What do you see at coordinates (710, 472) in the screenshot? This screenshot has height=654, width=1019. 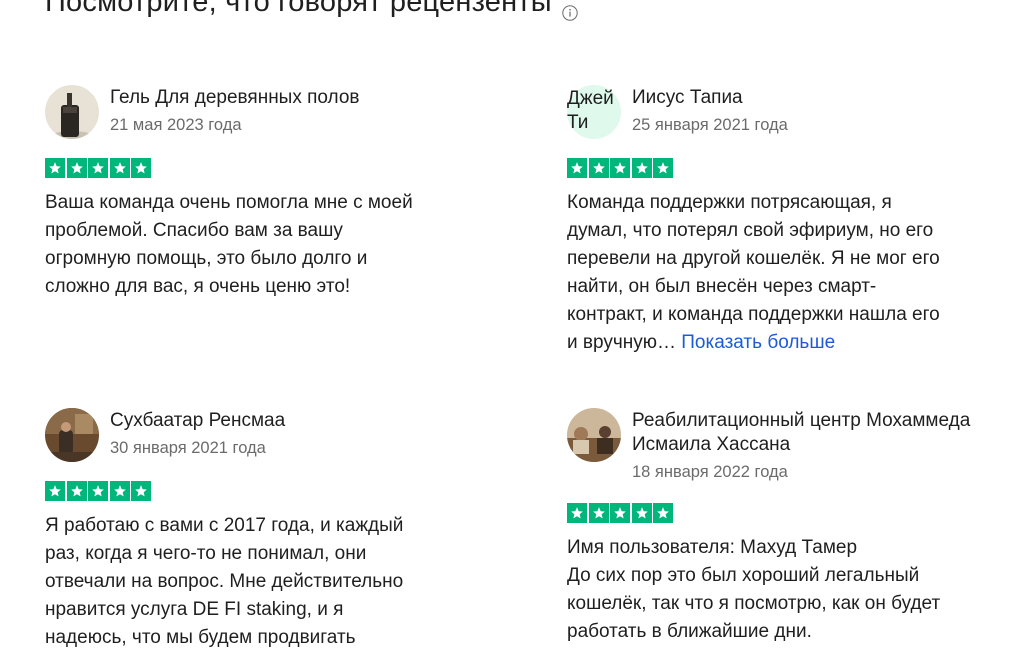 I see `review-date: 18 января 2022 года` at bounding box center [710, 472].